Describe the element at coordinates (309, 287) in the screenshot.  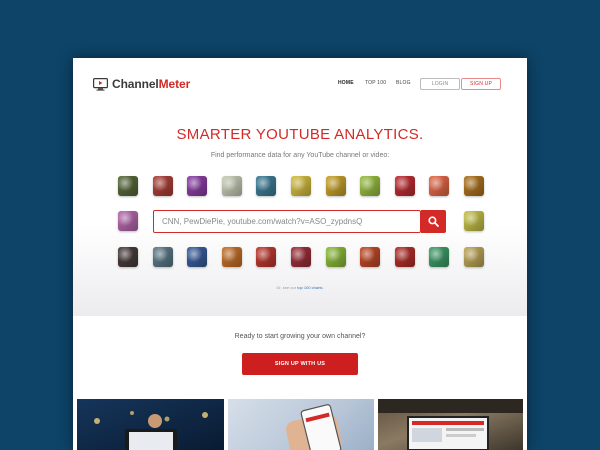
I see `top100-link: top 100 charts` at that location.